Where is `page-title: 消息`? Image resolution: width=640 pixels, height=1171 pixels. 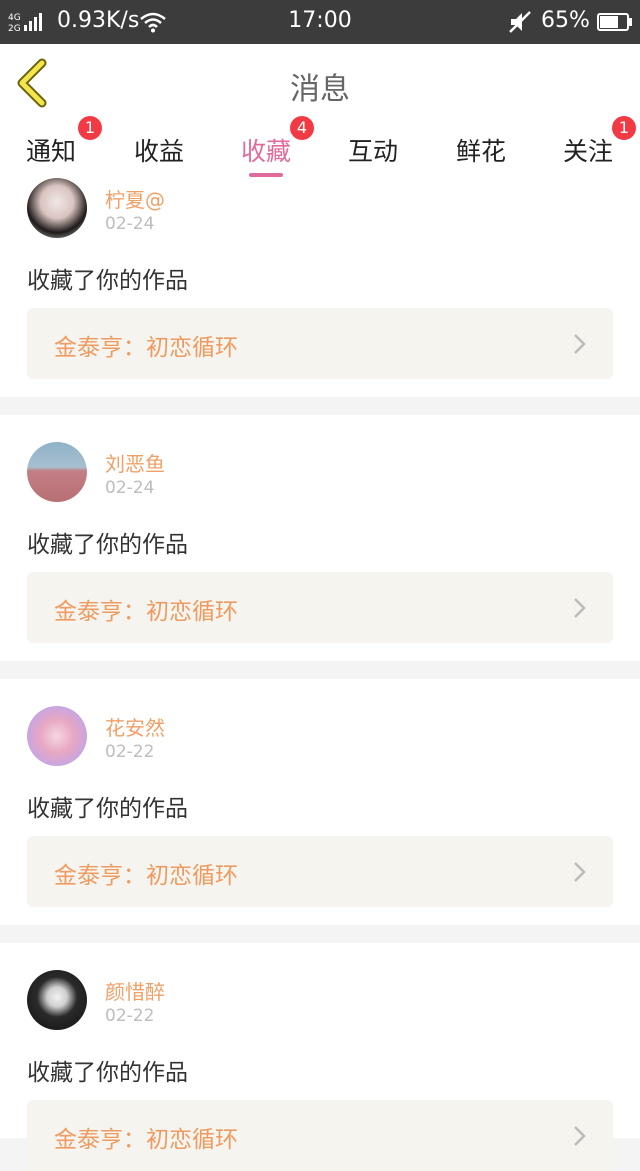
page-title: 消息 is located at coordinates (320, 89).